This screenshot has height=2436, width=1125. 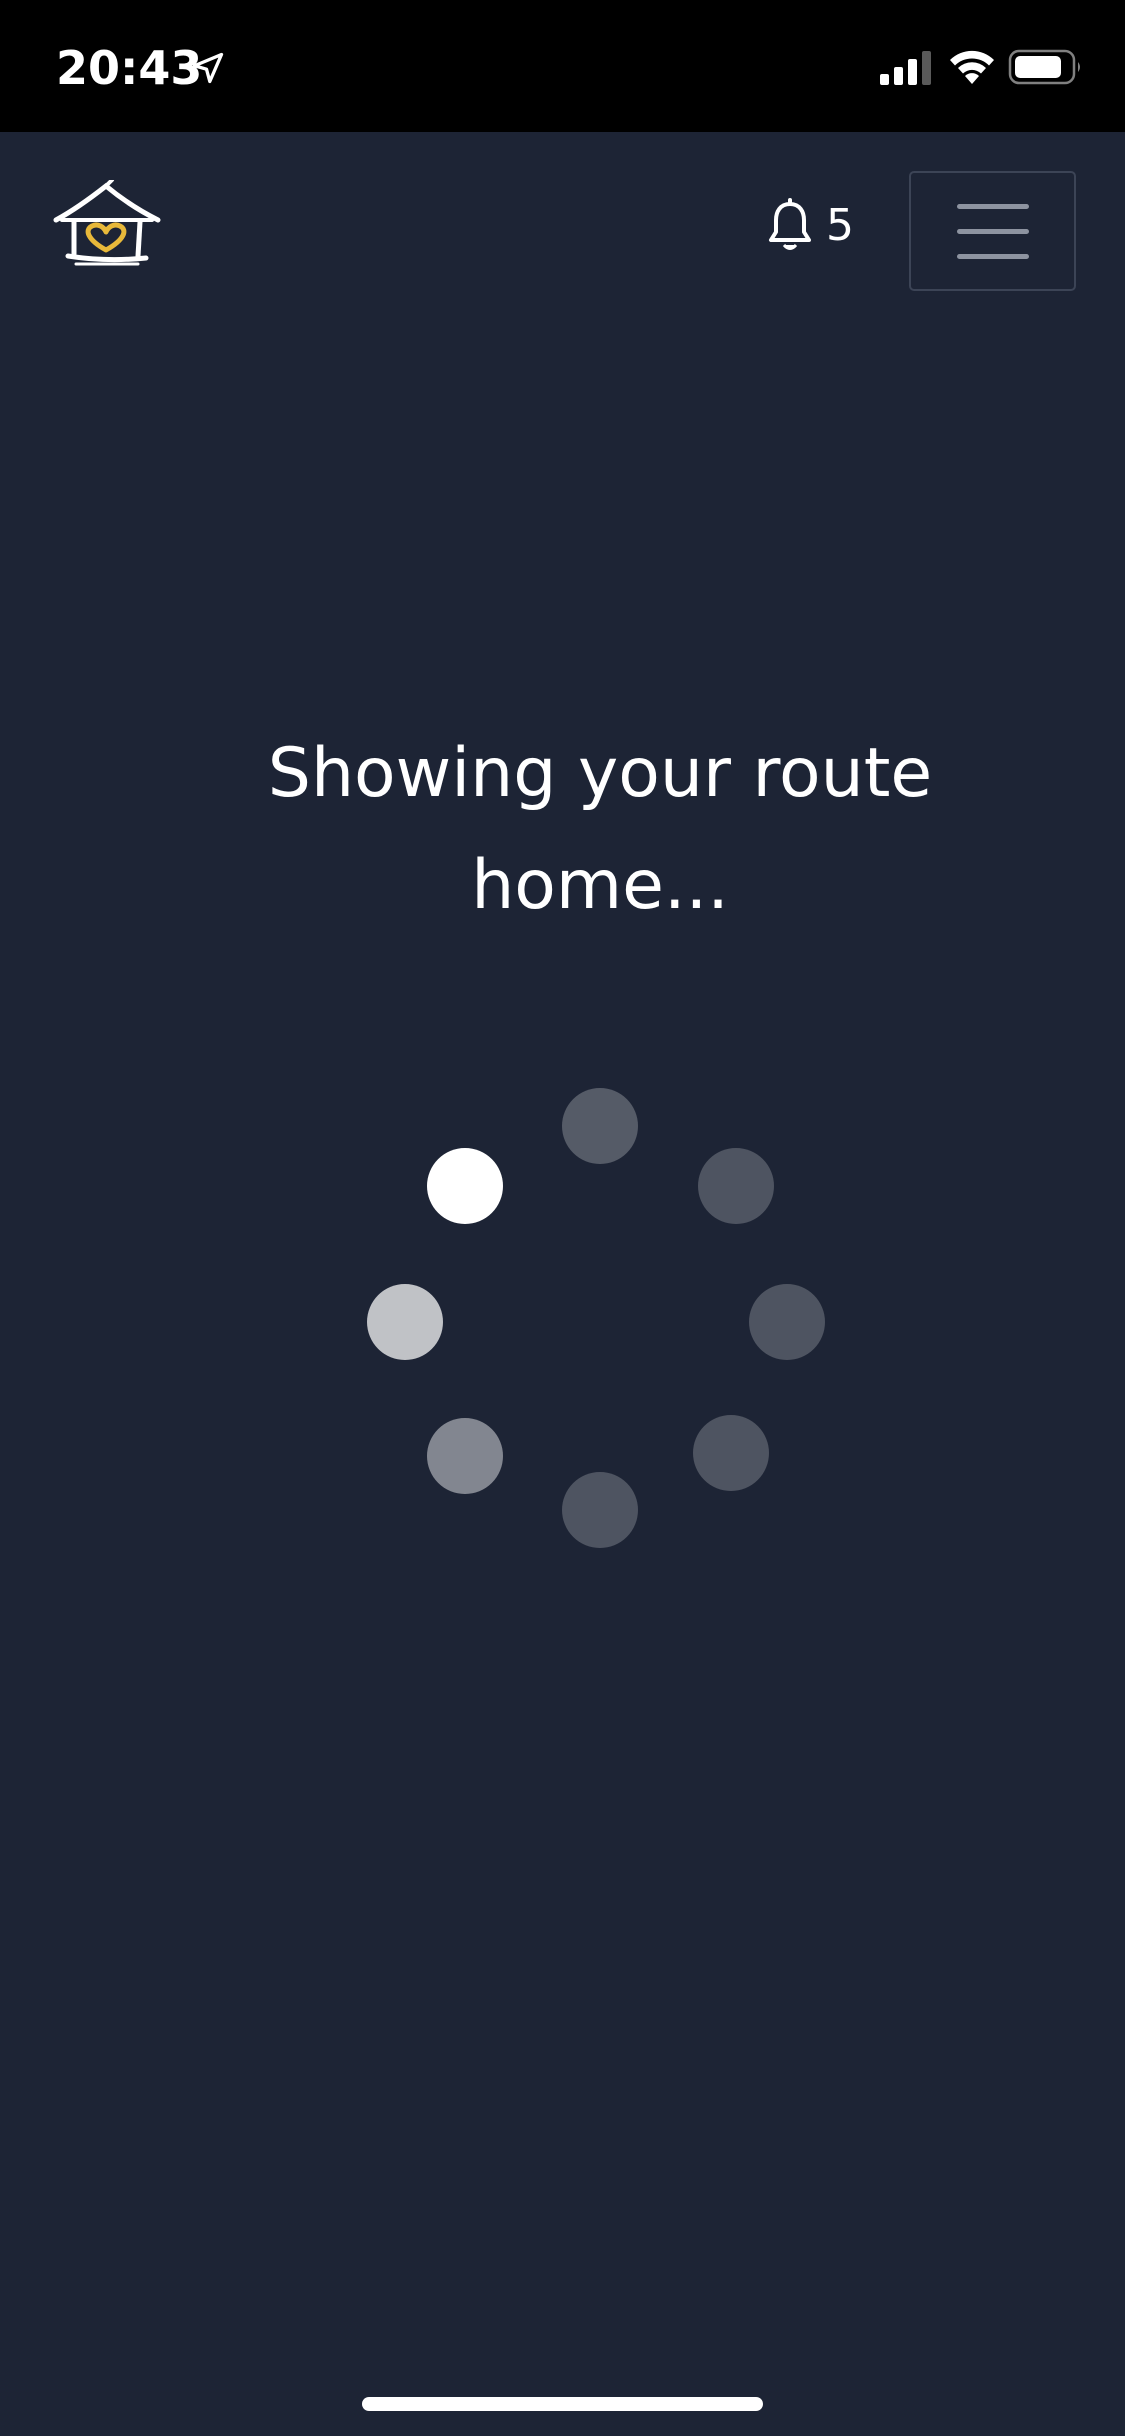 I want to click on cellular-signal-icon, so click(x=905, y=68).